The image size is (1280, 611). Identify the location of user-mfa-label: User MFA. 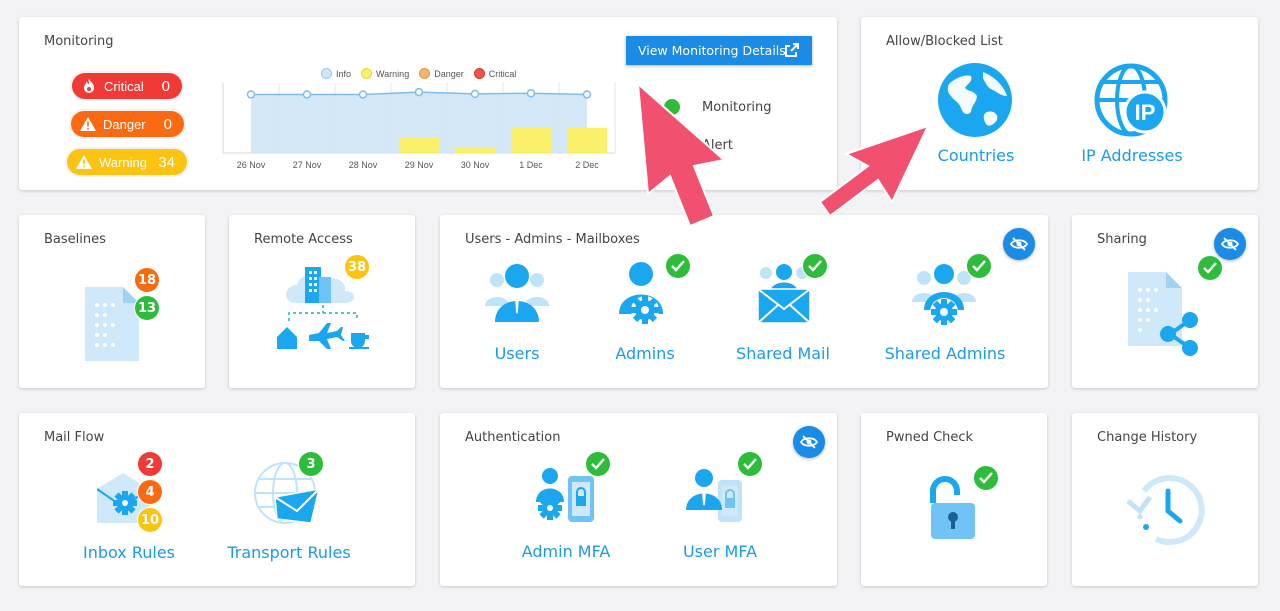
(720, 551).